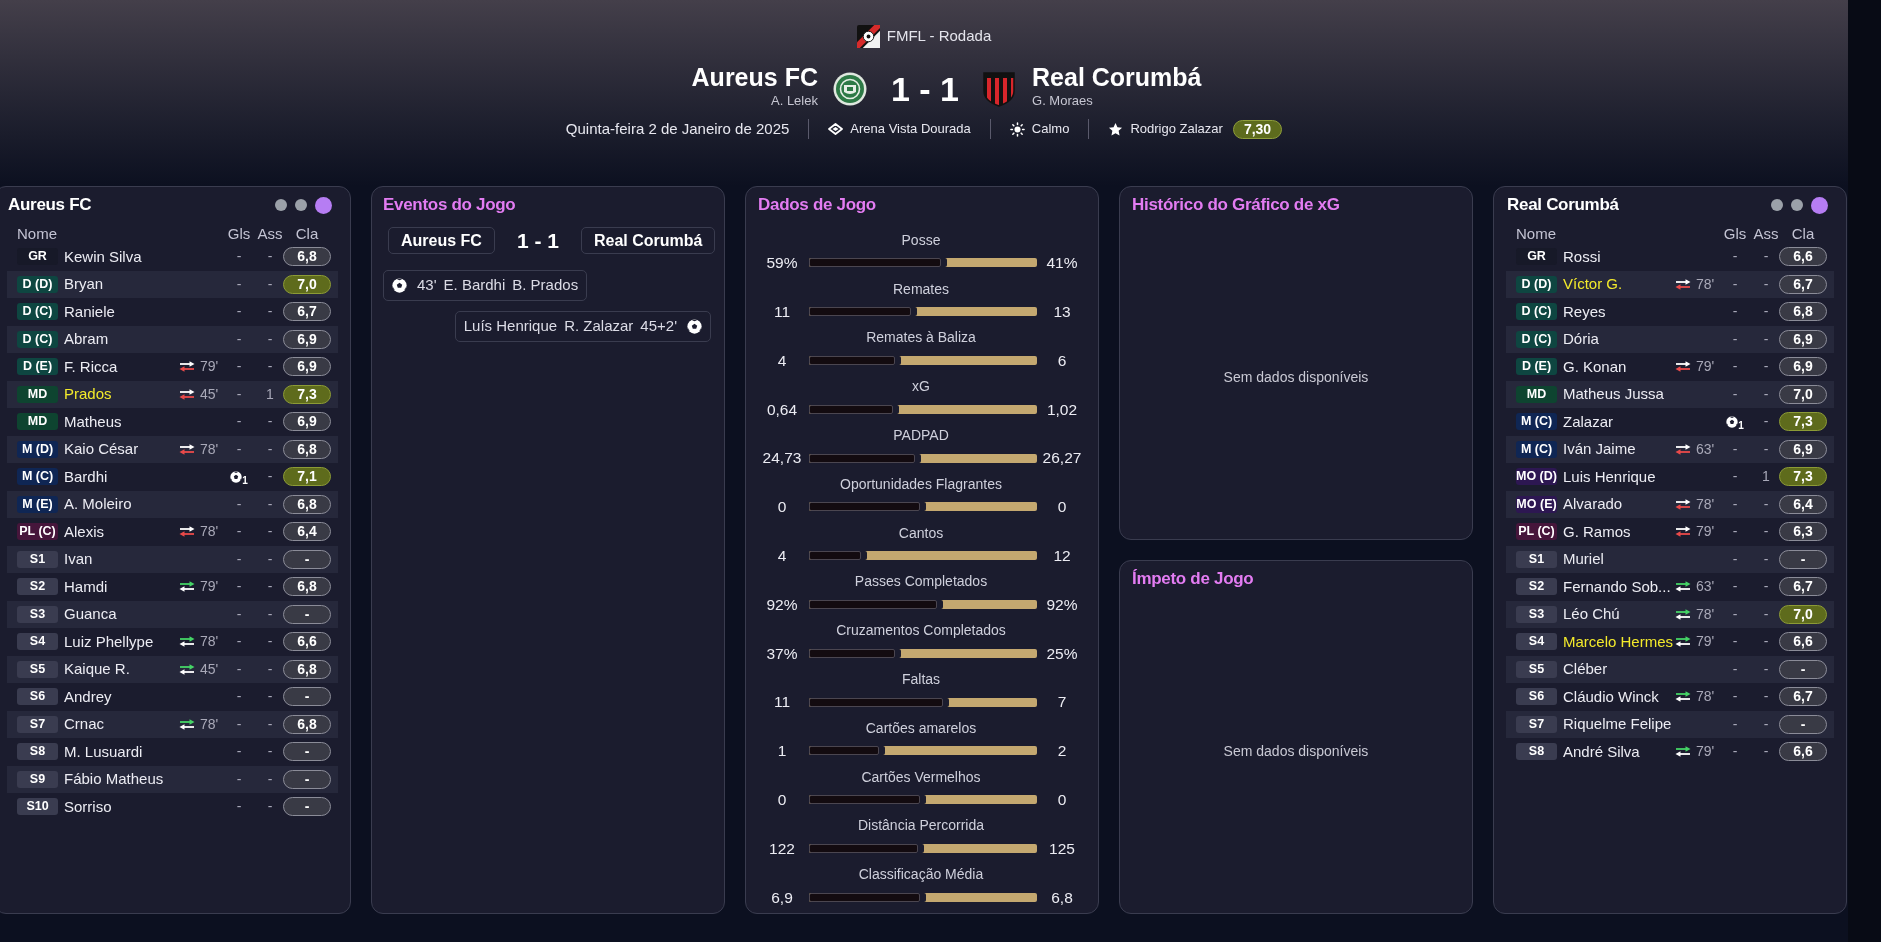 The width and height of the screenshot is (1881, 942). Describe the element at coordinates (921, 631) in the screenshot. I see `stat-label: Cruzamentos Completados` at that location.